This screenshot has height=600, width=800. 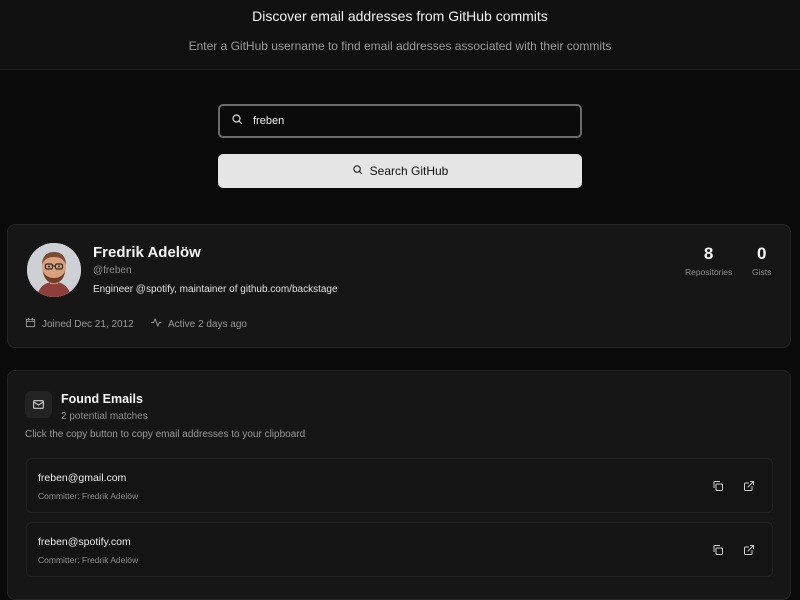 I want to click on calendar-icon, so click(x=33, y=324).